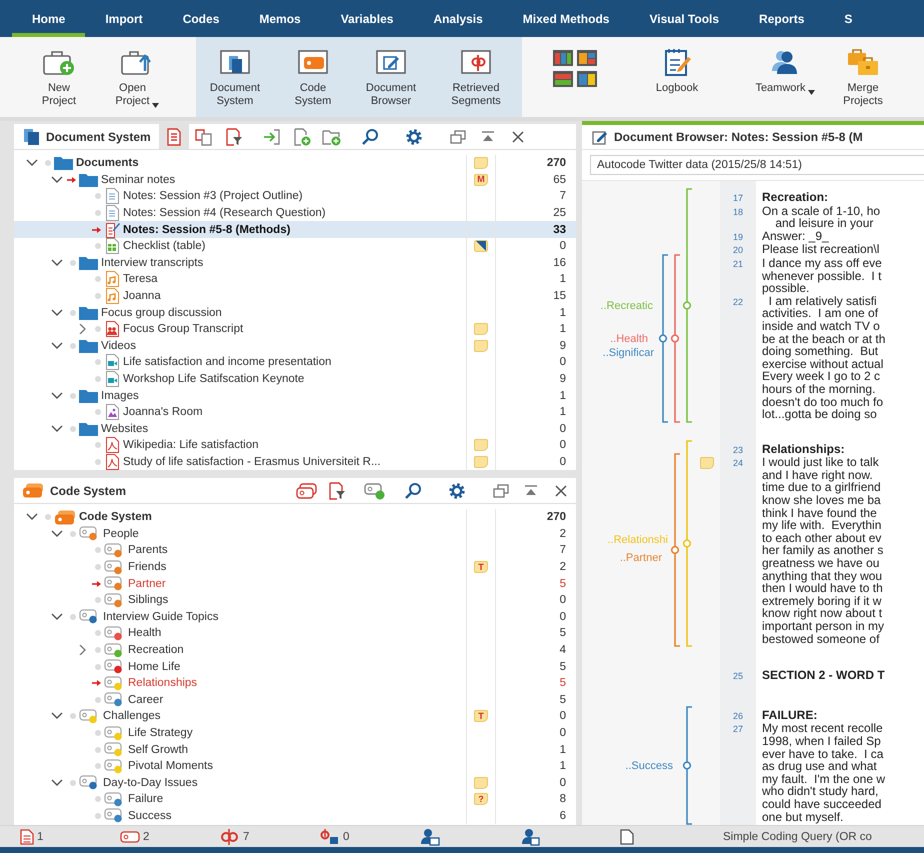  What do you see at coordinates (295, 783) in the screenshot?
I see `tree-row: Day-to-Day Issues 0` at bounding box center [295, 783].